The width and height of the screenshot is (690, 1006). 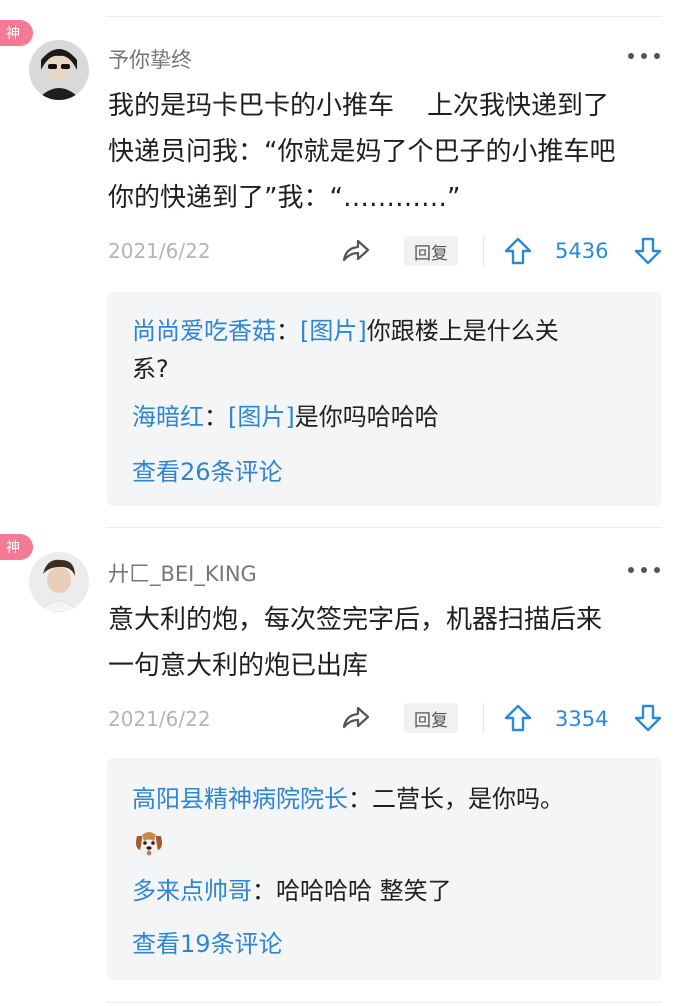 I want to click on reply-item: 尚尚爱吃香菇：[图片]你跟楼上是什么关, so click(x=387, y=331).